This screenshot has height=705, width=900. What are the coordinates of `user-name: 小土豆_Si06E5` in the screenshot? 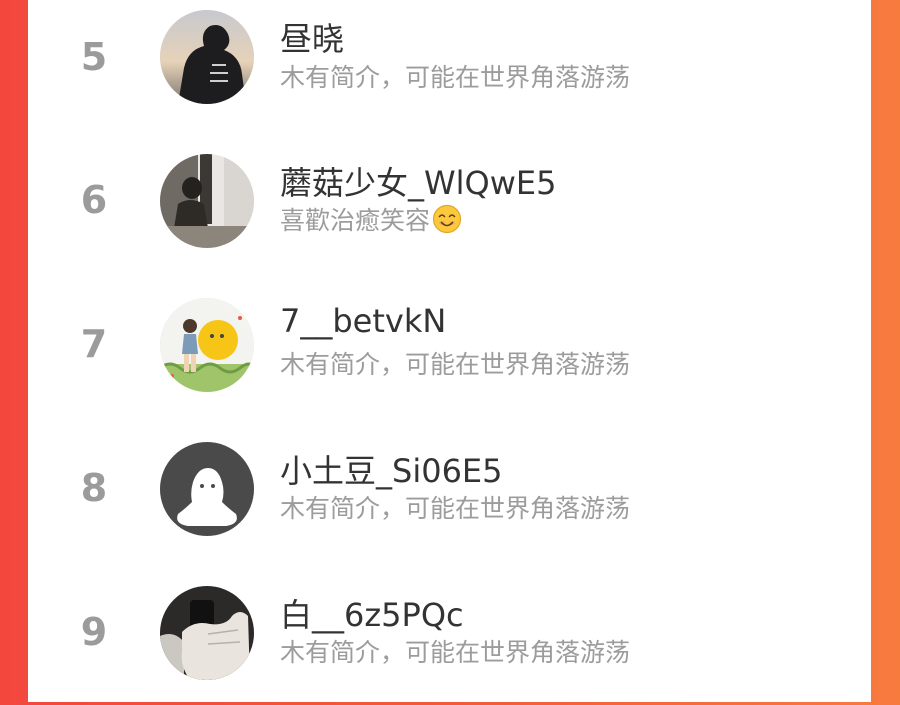 It's located at (391, 469).